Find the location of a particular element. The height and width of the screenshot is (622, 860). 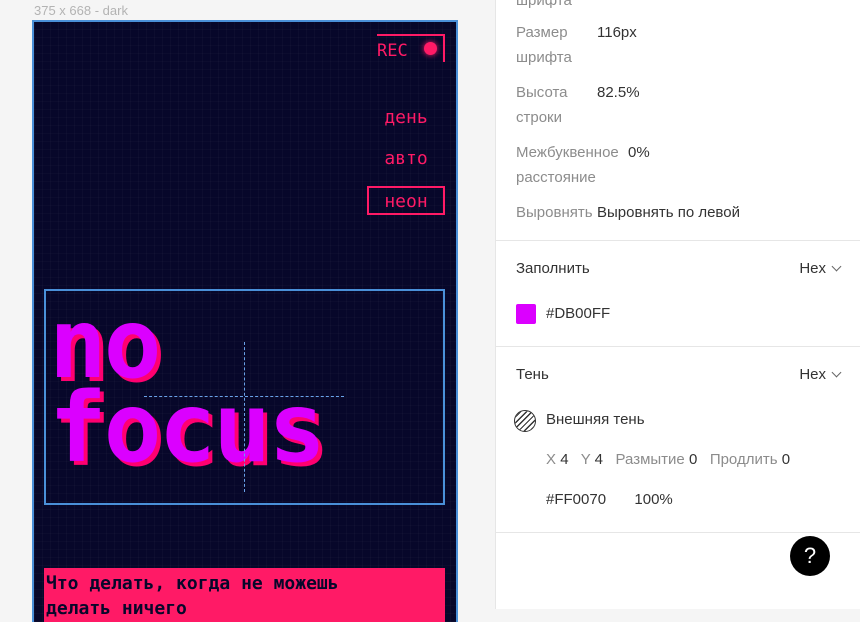

fill-color-swatch is located at coordinates (526, 314).